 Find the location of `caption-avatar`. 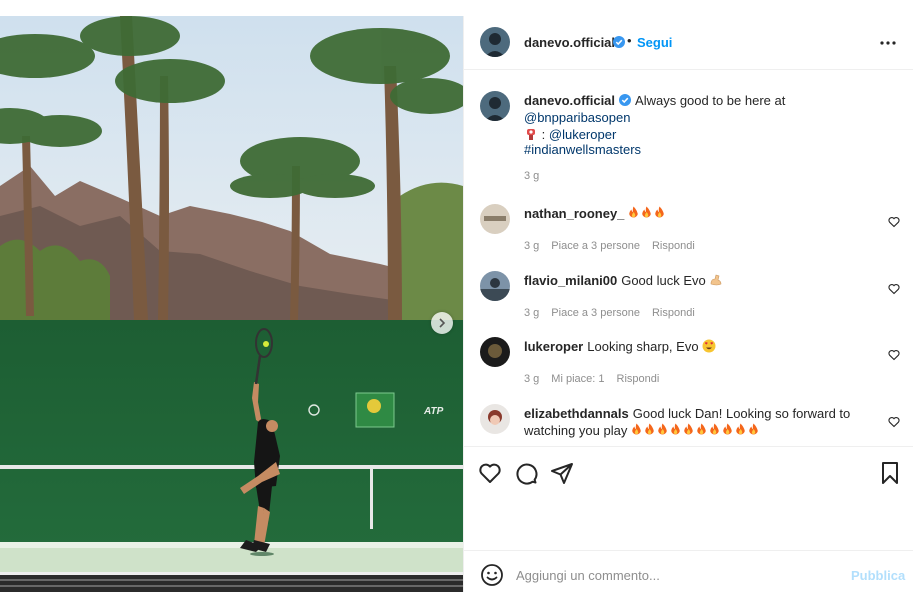

caption-avatar is located at coordinates (495, 106).